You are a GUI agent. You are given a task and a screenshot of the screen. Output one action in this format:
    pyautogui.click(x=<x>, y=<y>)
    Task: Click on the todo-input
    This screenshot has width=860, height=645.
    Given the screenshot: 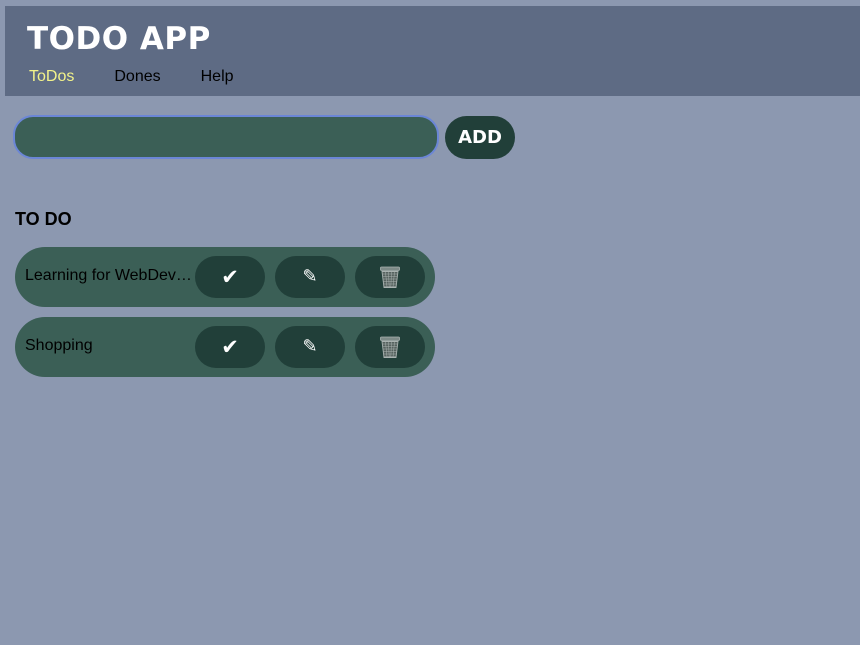 What is the action you would take?
    pyautogui.click(x=226, y=137)
    